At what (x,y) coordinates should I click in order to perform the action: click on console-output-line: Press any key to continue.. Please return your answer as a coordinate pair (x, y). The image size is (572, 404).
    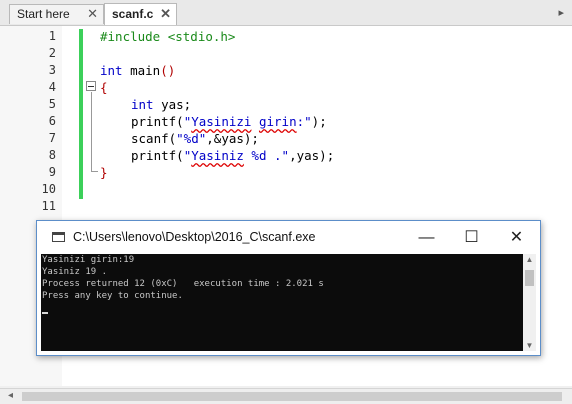
    Looking at the image, I should click on (112, 296).